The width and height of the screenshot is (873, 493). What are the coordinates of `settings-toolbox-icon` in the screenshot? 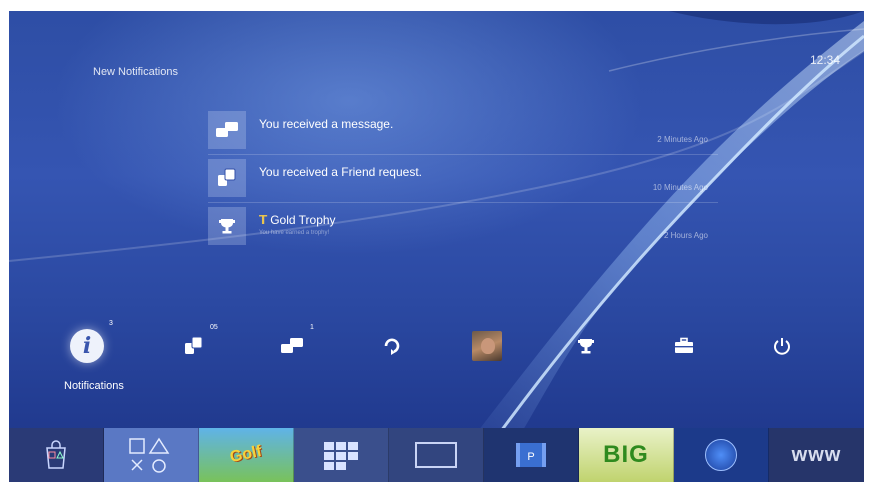 It's located at (684, 345).